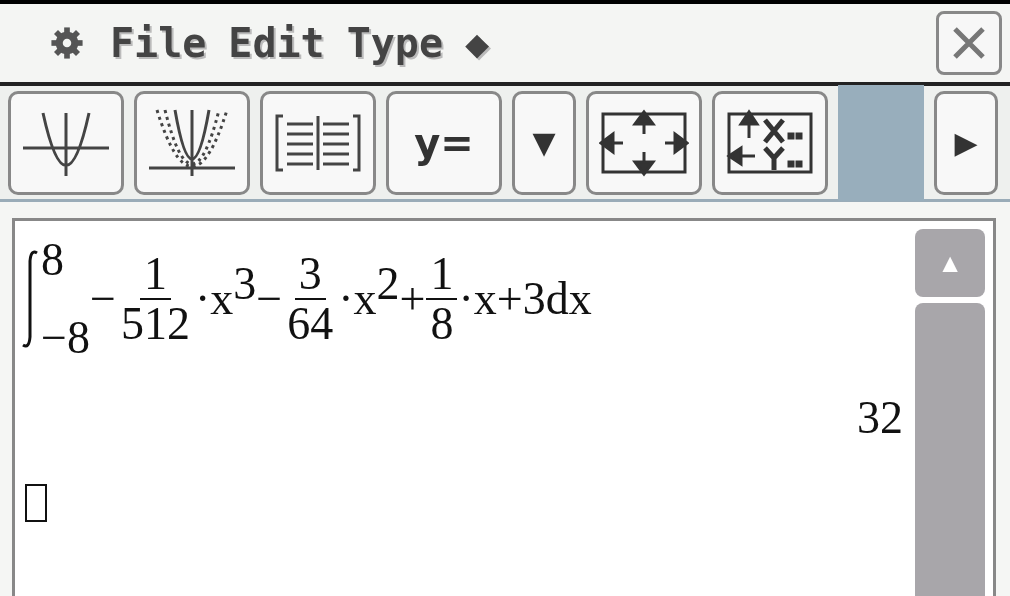 The width and height of the screenshot is (1010, 596). What do you see at coordinates (158, 43) in the screenshot?
I see `menu-item: File` at bounding box center [158, 43].